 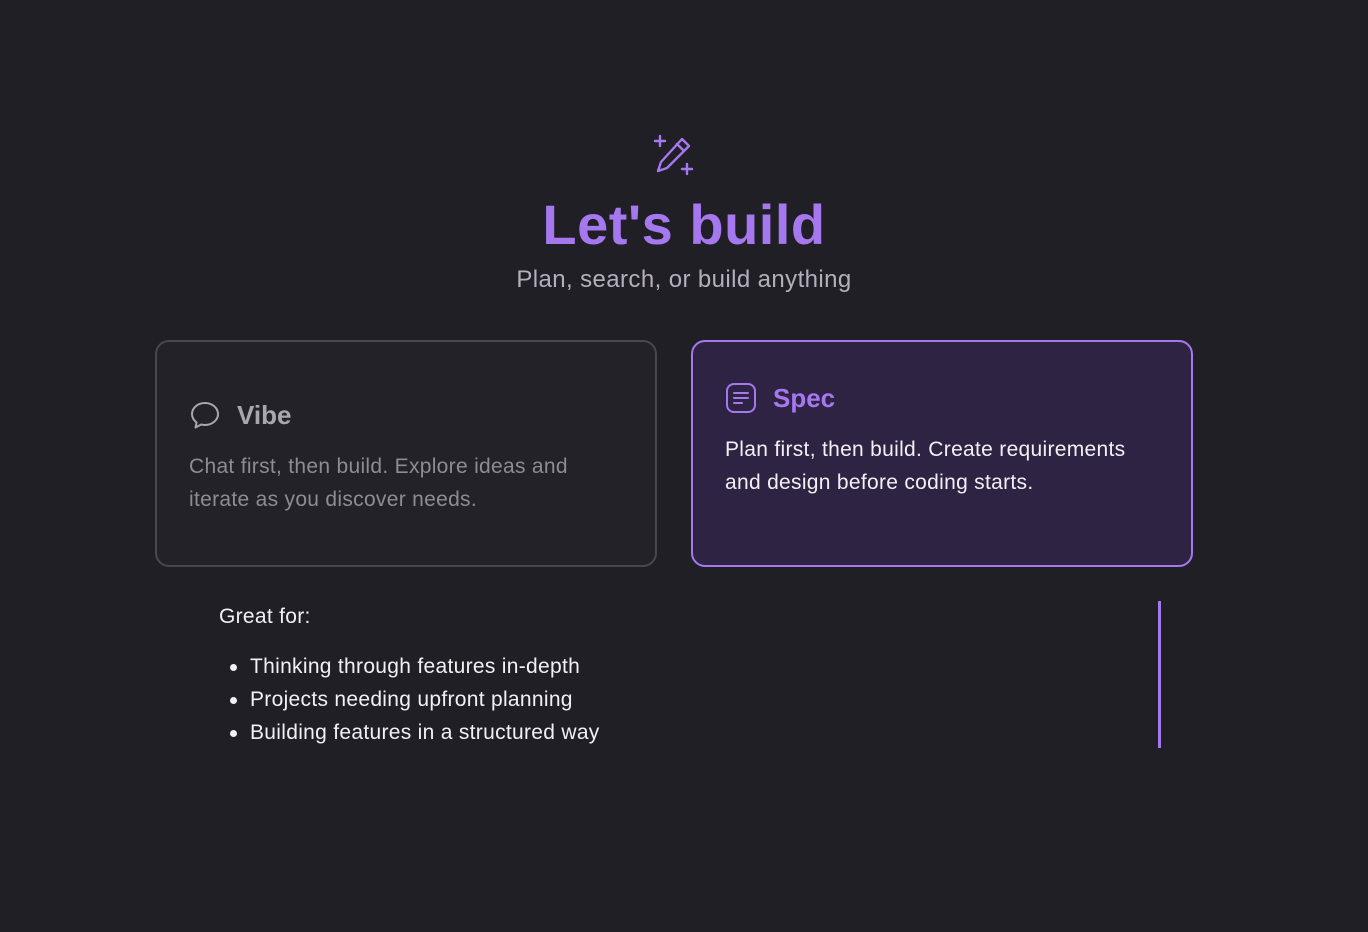 What do you see at coordinates (205, 415) in the screenshot?
I see `chat-bubble-icon` at bounding box center [205, 415].